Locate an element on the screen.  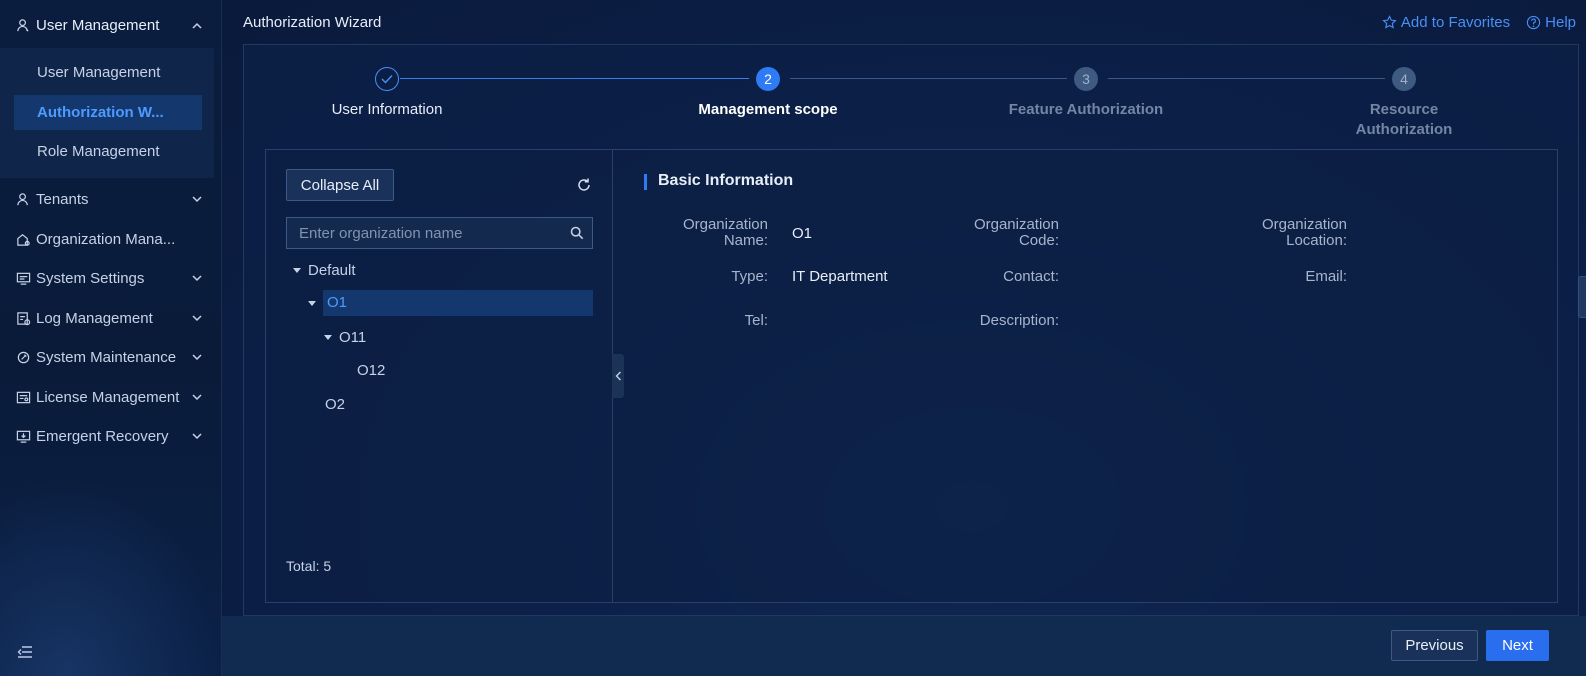
help-label: Help is located at coordinates (1560, 22).